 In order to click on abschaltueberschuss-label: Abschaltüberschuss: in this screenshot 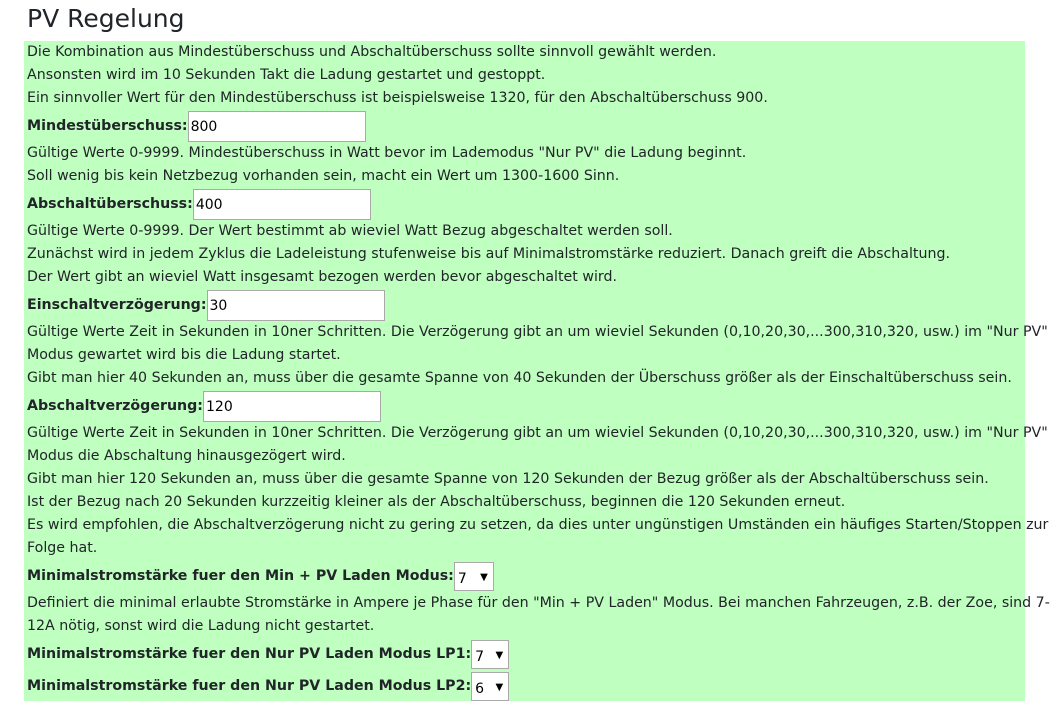, I will do `click(110, 203)`.